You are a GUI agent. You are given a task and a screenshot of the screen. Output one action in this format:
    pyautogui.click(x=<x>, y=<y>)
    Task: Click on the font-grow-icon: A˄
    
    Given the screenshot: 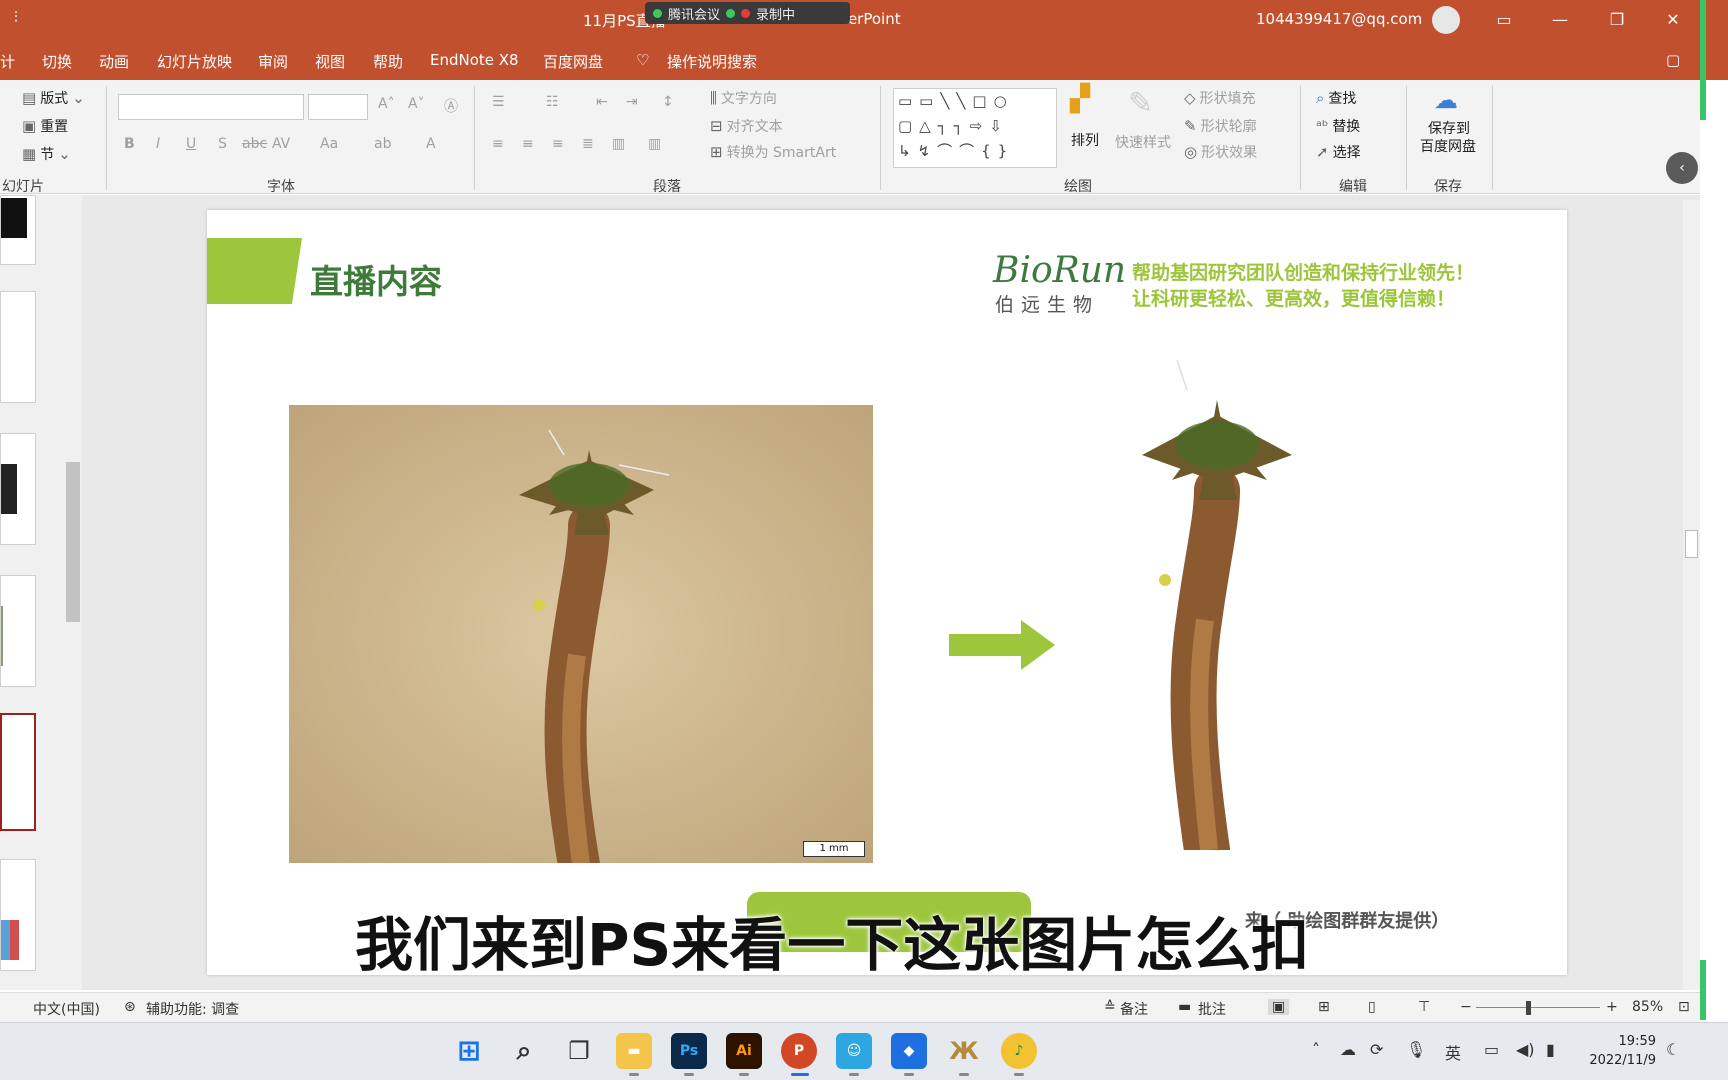 What is the action you would take?
    pyautogui.click(x=386, y=104)
    